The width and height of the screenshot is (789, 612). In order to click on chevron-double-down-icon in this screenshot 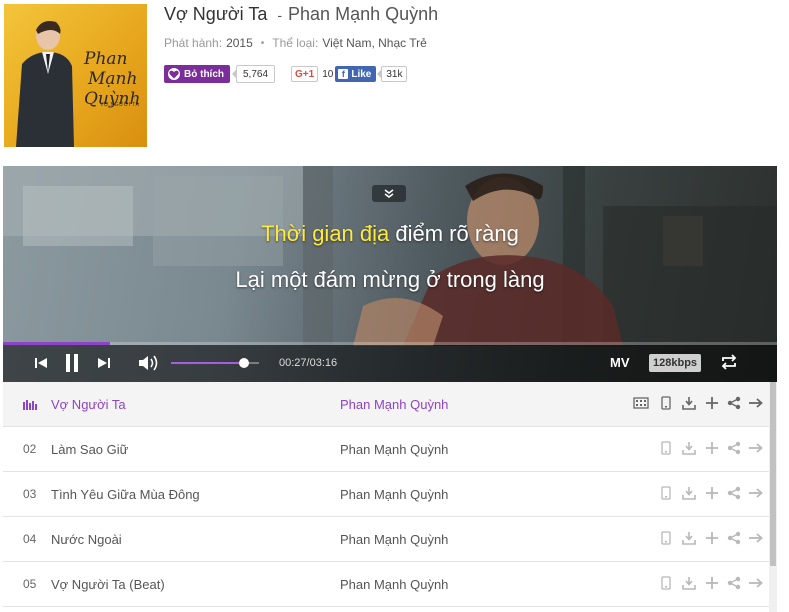, I will do `click(389, 193)`.